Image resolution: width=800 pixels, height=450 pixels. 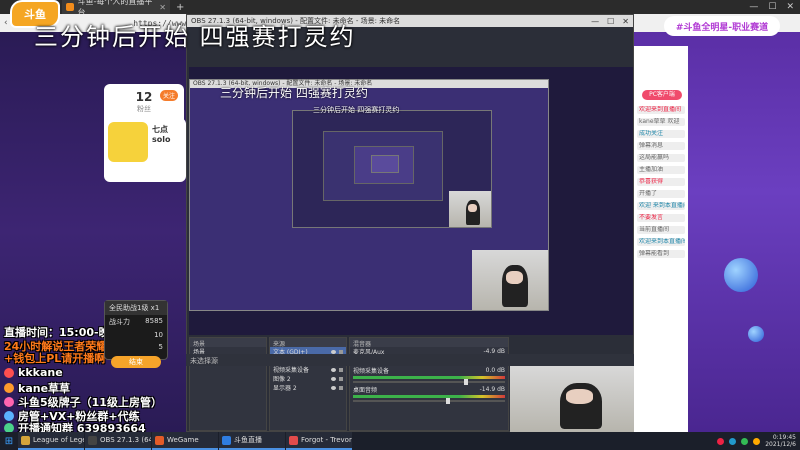 I want to click on webcam-feed, so click(x=572, y=399).